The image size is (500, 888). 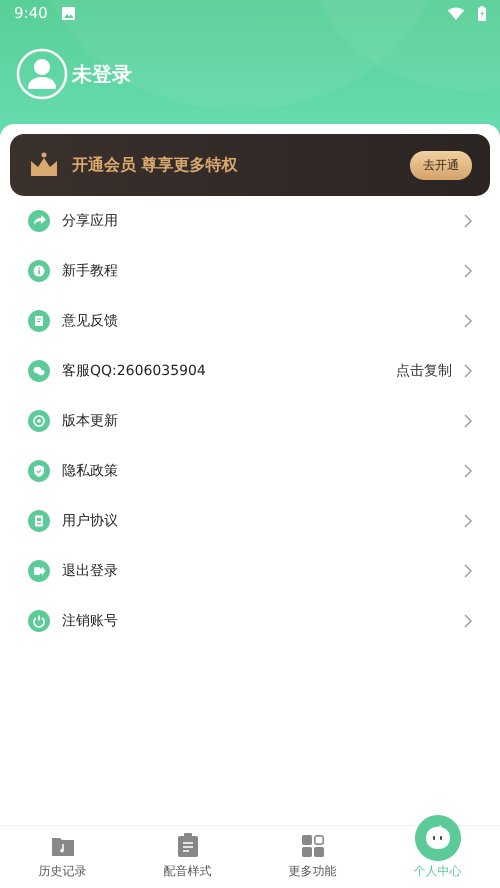 What do you see at coordinates (62, 846) in the screenshot?
I see `music-folder-icon` at bounding box center [62, 846].